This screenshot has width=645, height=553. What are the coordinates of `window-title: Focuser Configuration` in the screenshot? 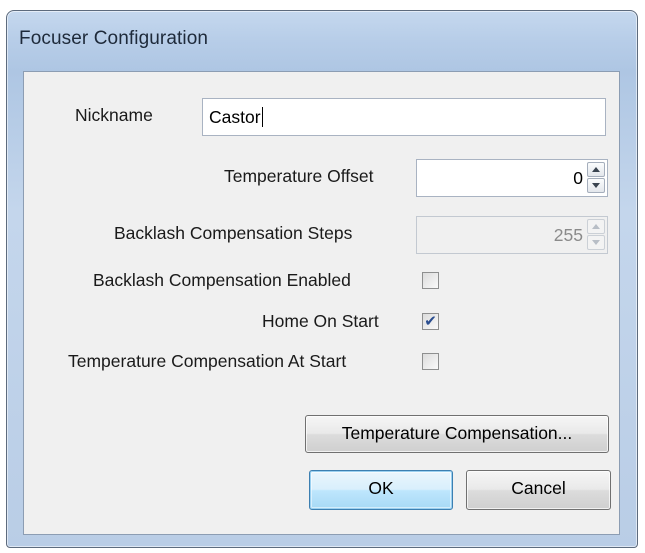 It's located at (114, 38).